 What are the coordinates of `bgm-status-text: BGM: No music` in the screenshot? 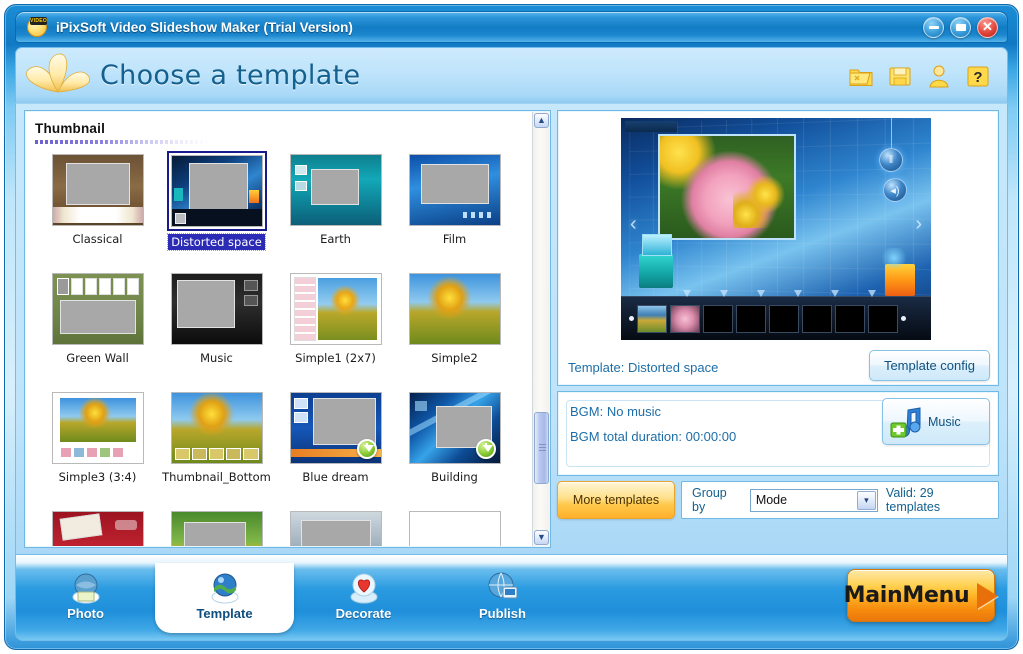 It's located at (616, 411).